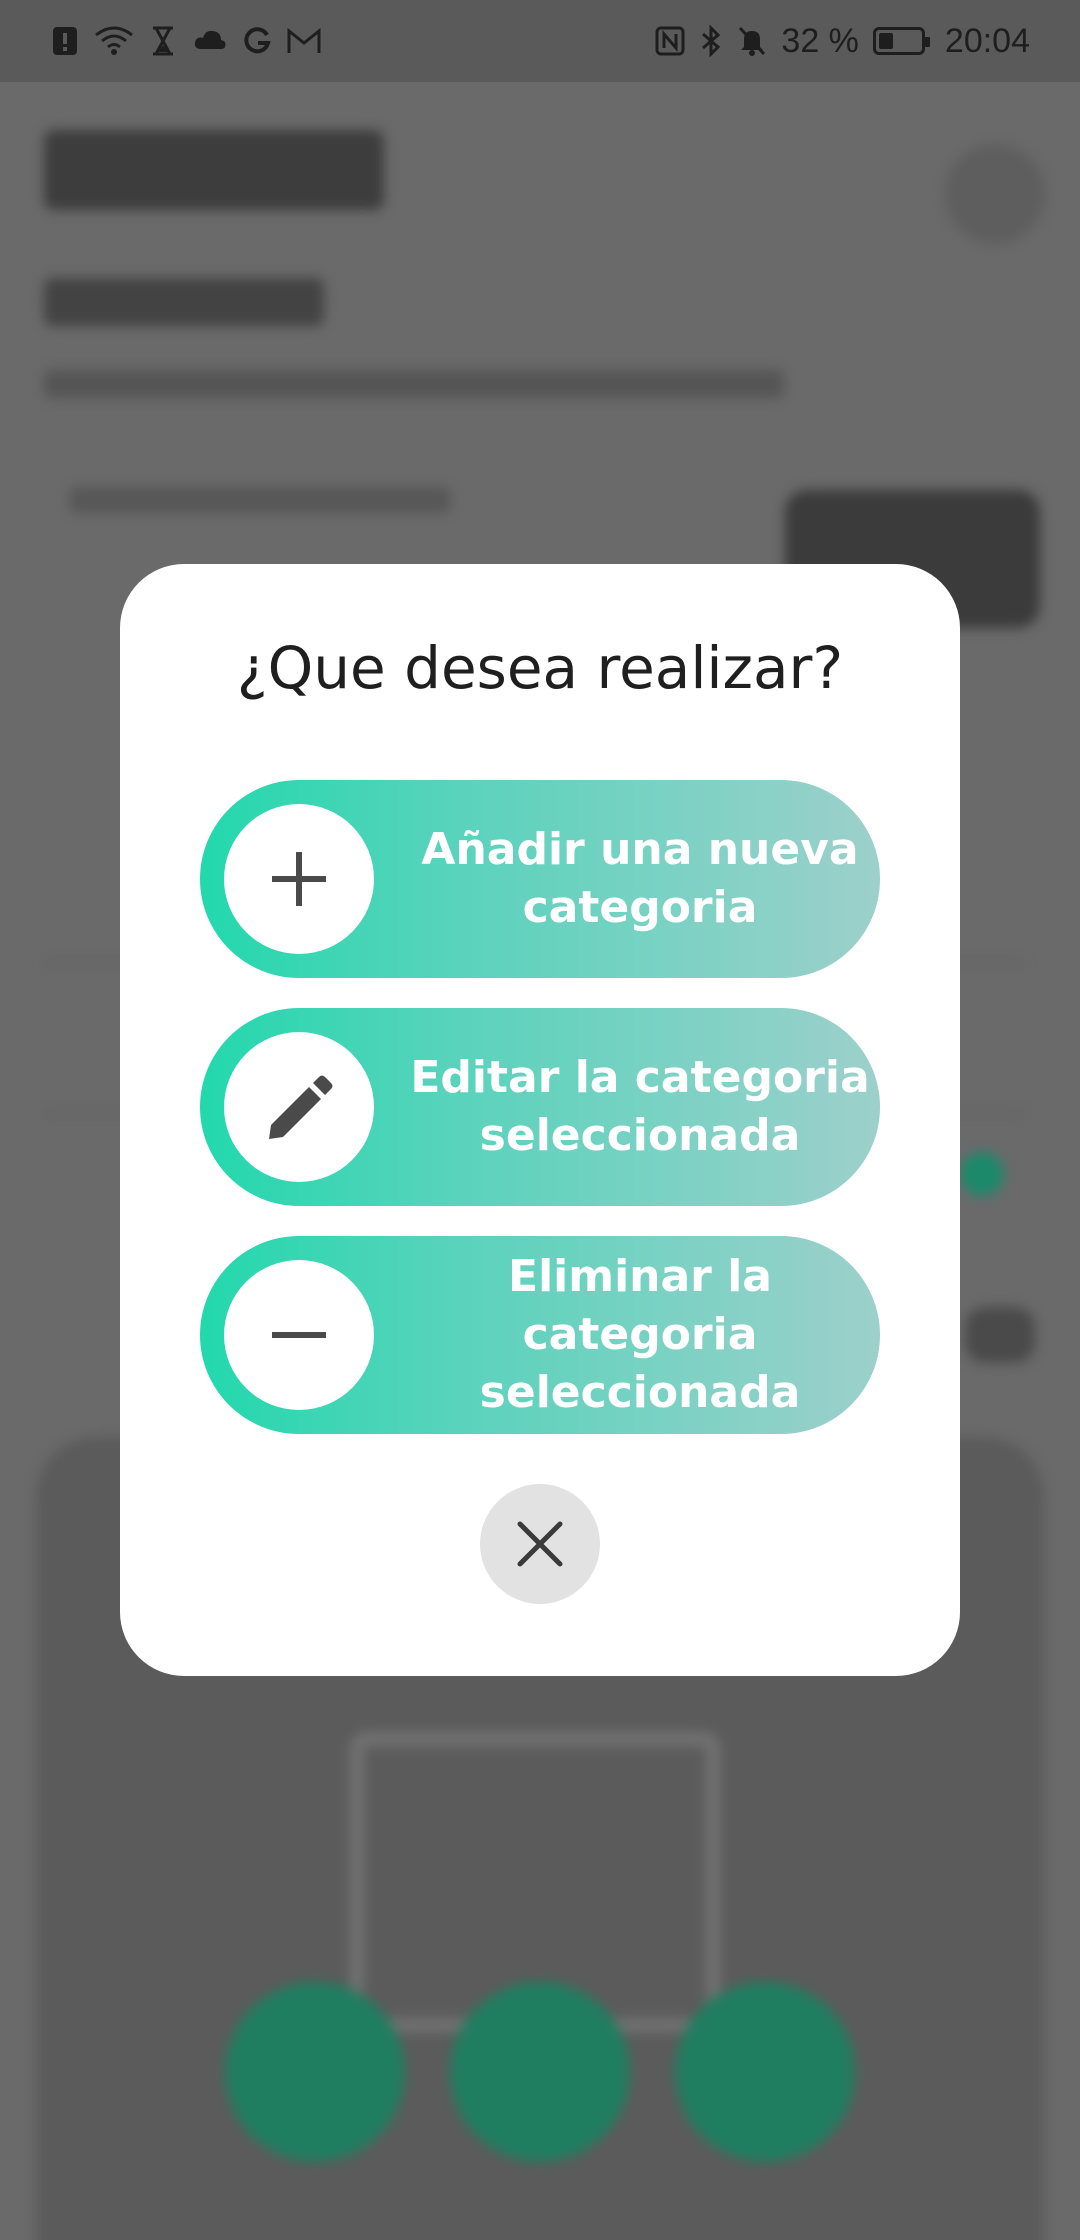 Image resolution: width=1080 pixels, height=2240 pixels. I want to click on close-dialog-button, so click(540, 1544).